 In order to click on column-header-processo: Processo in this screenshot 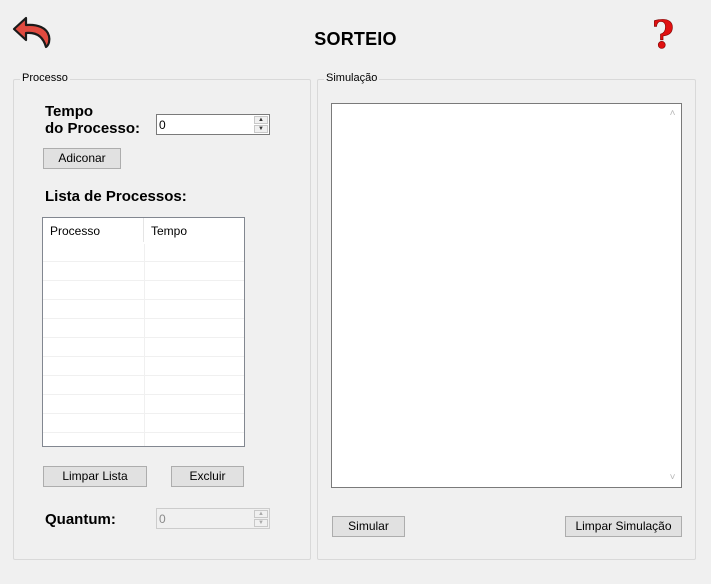, I will do `click(93, 230)`.